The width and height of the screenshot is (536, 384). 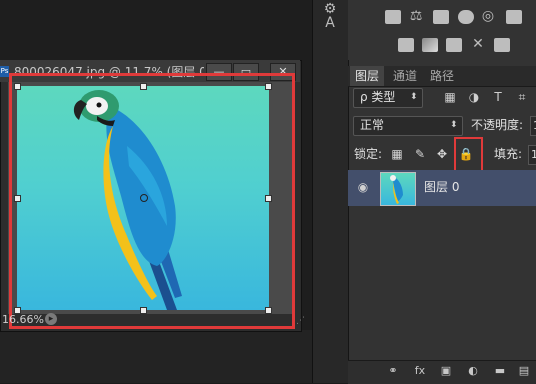 What do you see at coordinates (474, 97) in the screenshot?
I see `filter-adjustment-icon: ◑` at bounding box center [474, 97].